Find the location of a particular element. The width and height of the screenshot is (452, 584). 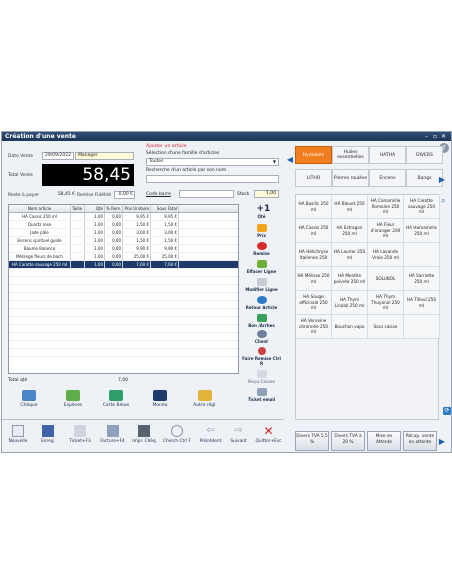

col-name: Nom article is located at coordinates (40, 208).